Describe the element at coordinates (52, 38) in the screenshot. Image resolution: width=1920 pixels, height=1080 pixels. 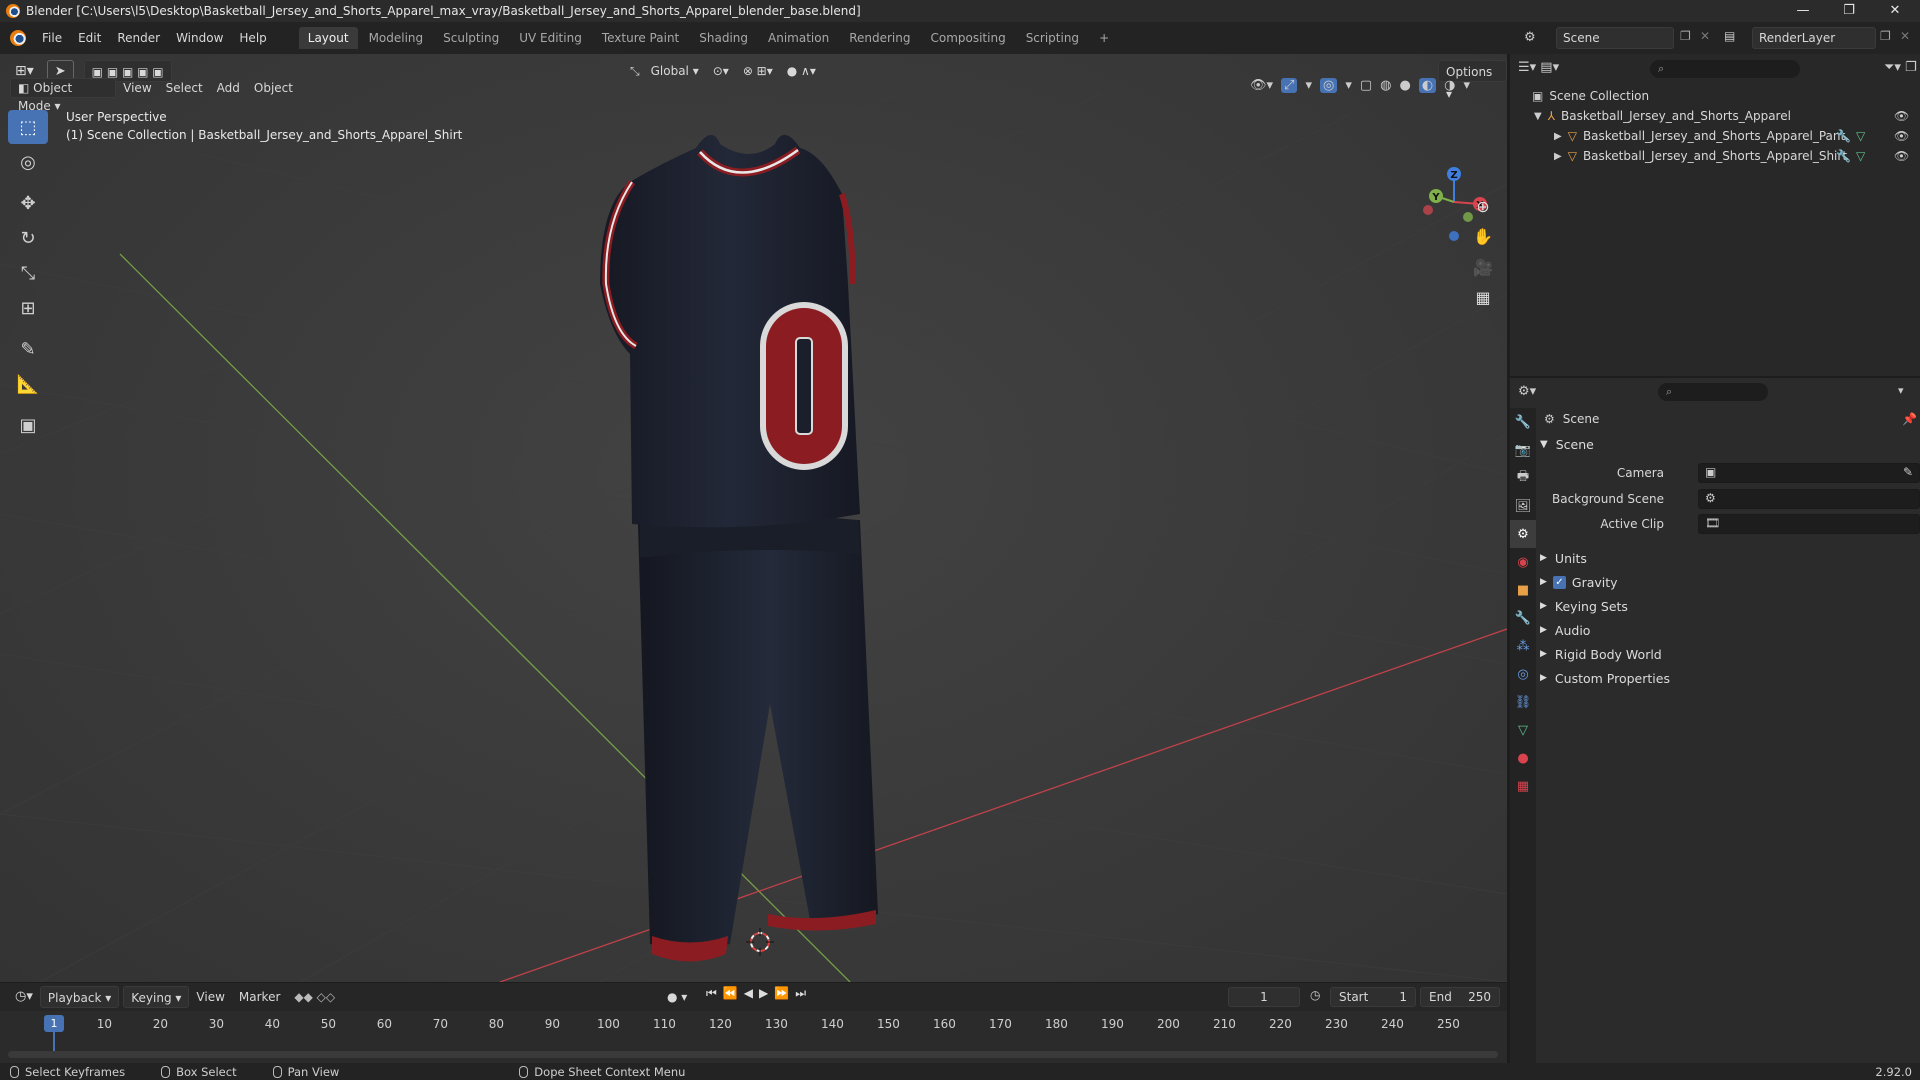
I see `menu-file: File` at that location.